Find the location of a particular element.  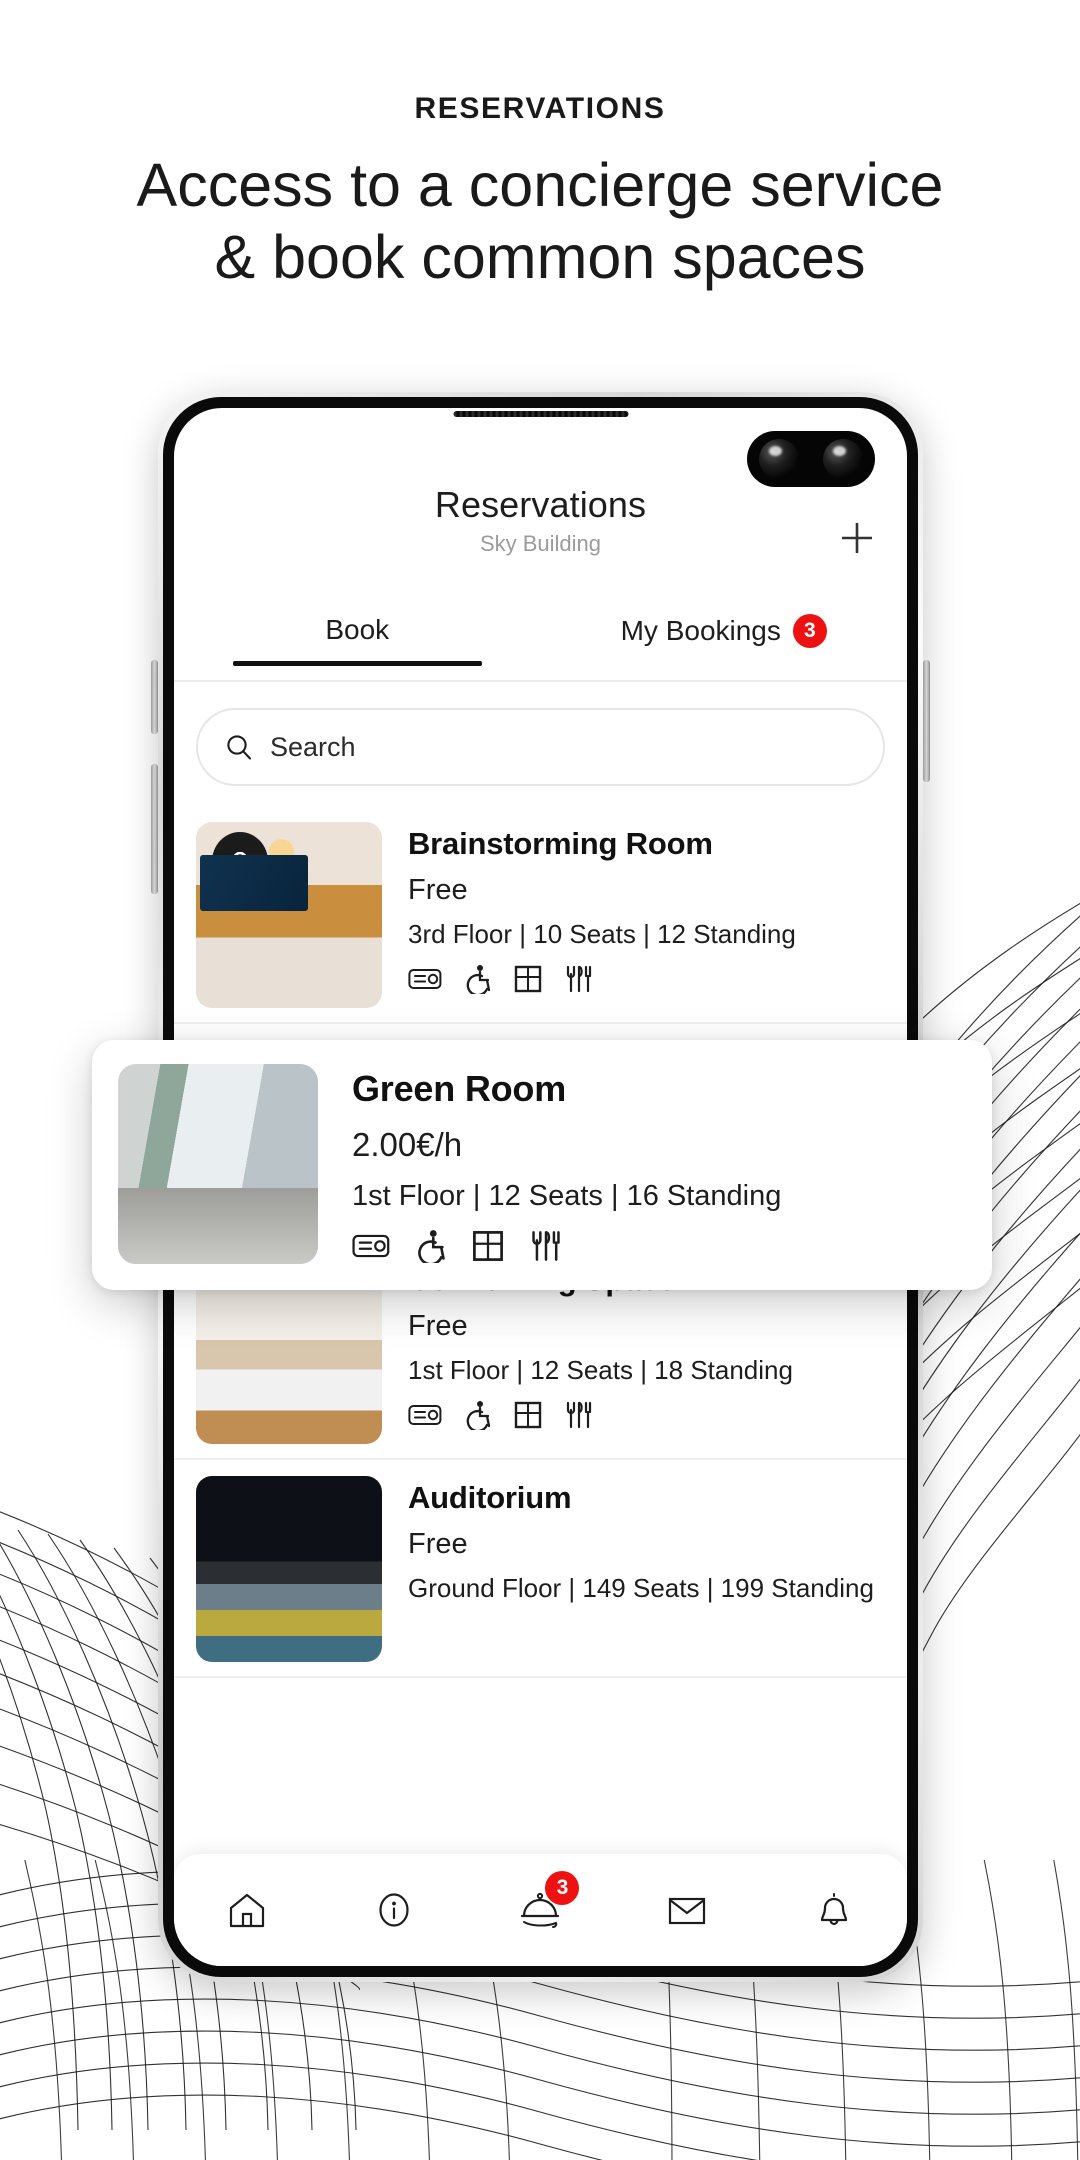

search-input: Search is located at coordinates (540, 747).